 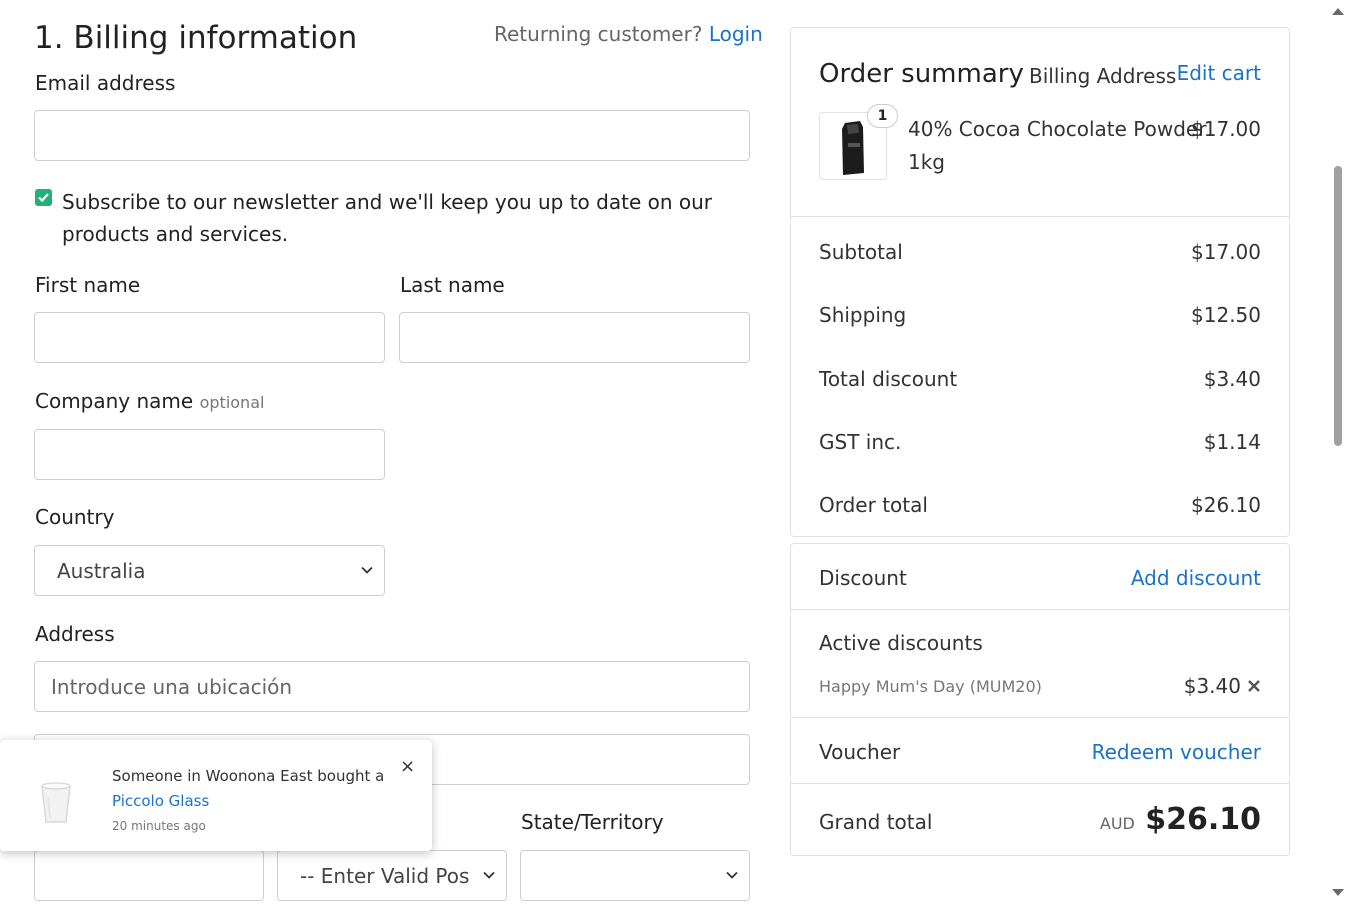 I want to click on subtotal-value: $17.00, so click(x=1226, y=252).